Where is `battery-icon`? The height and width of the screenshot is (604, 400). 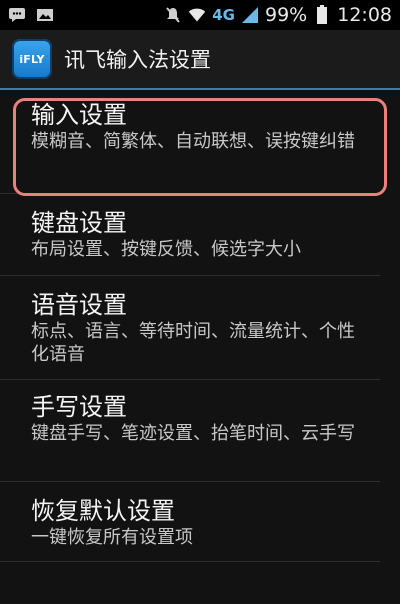
battery-icon is located at coordinates (322, 14).